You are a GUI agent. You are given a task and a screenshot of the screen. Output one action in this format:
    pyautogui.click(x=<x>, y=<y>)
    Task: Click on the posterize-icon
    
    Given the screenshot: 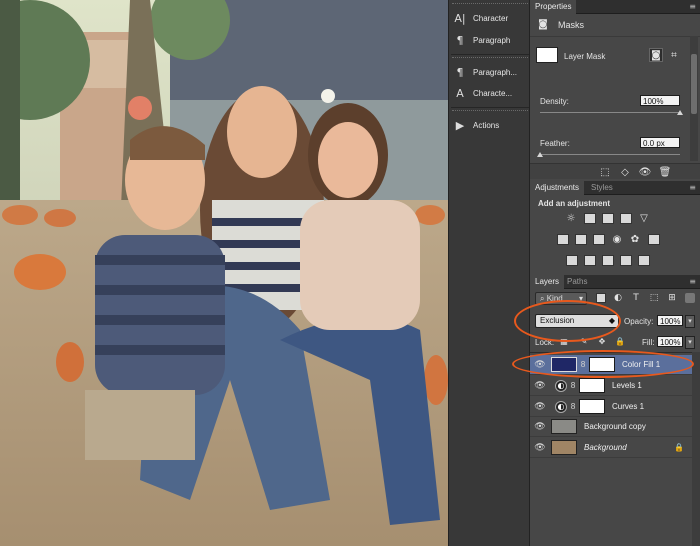 What is the action you would take?
    pyautogui.click(x=590, y=260)
    